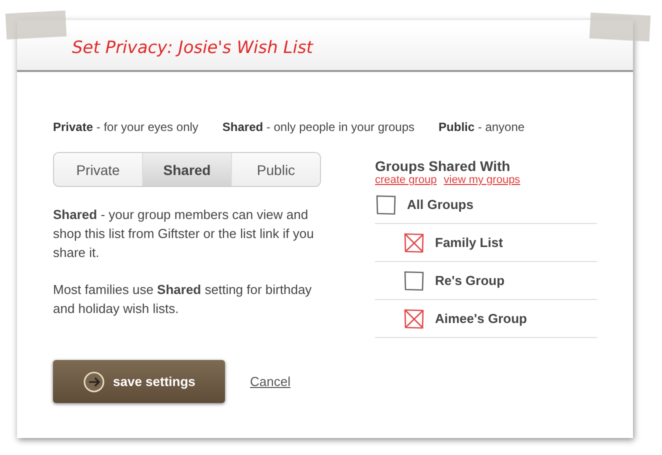 The height and width of the screenshot is (455, 662). Describe the element at coordinates (183, 299) in the screenshot. I see `description-text: Most families use Shared setting for birthday and holiday wish lists.` at that location.